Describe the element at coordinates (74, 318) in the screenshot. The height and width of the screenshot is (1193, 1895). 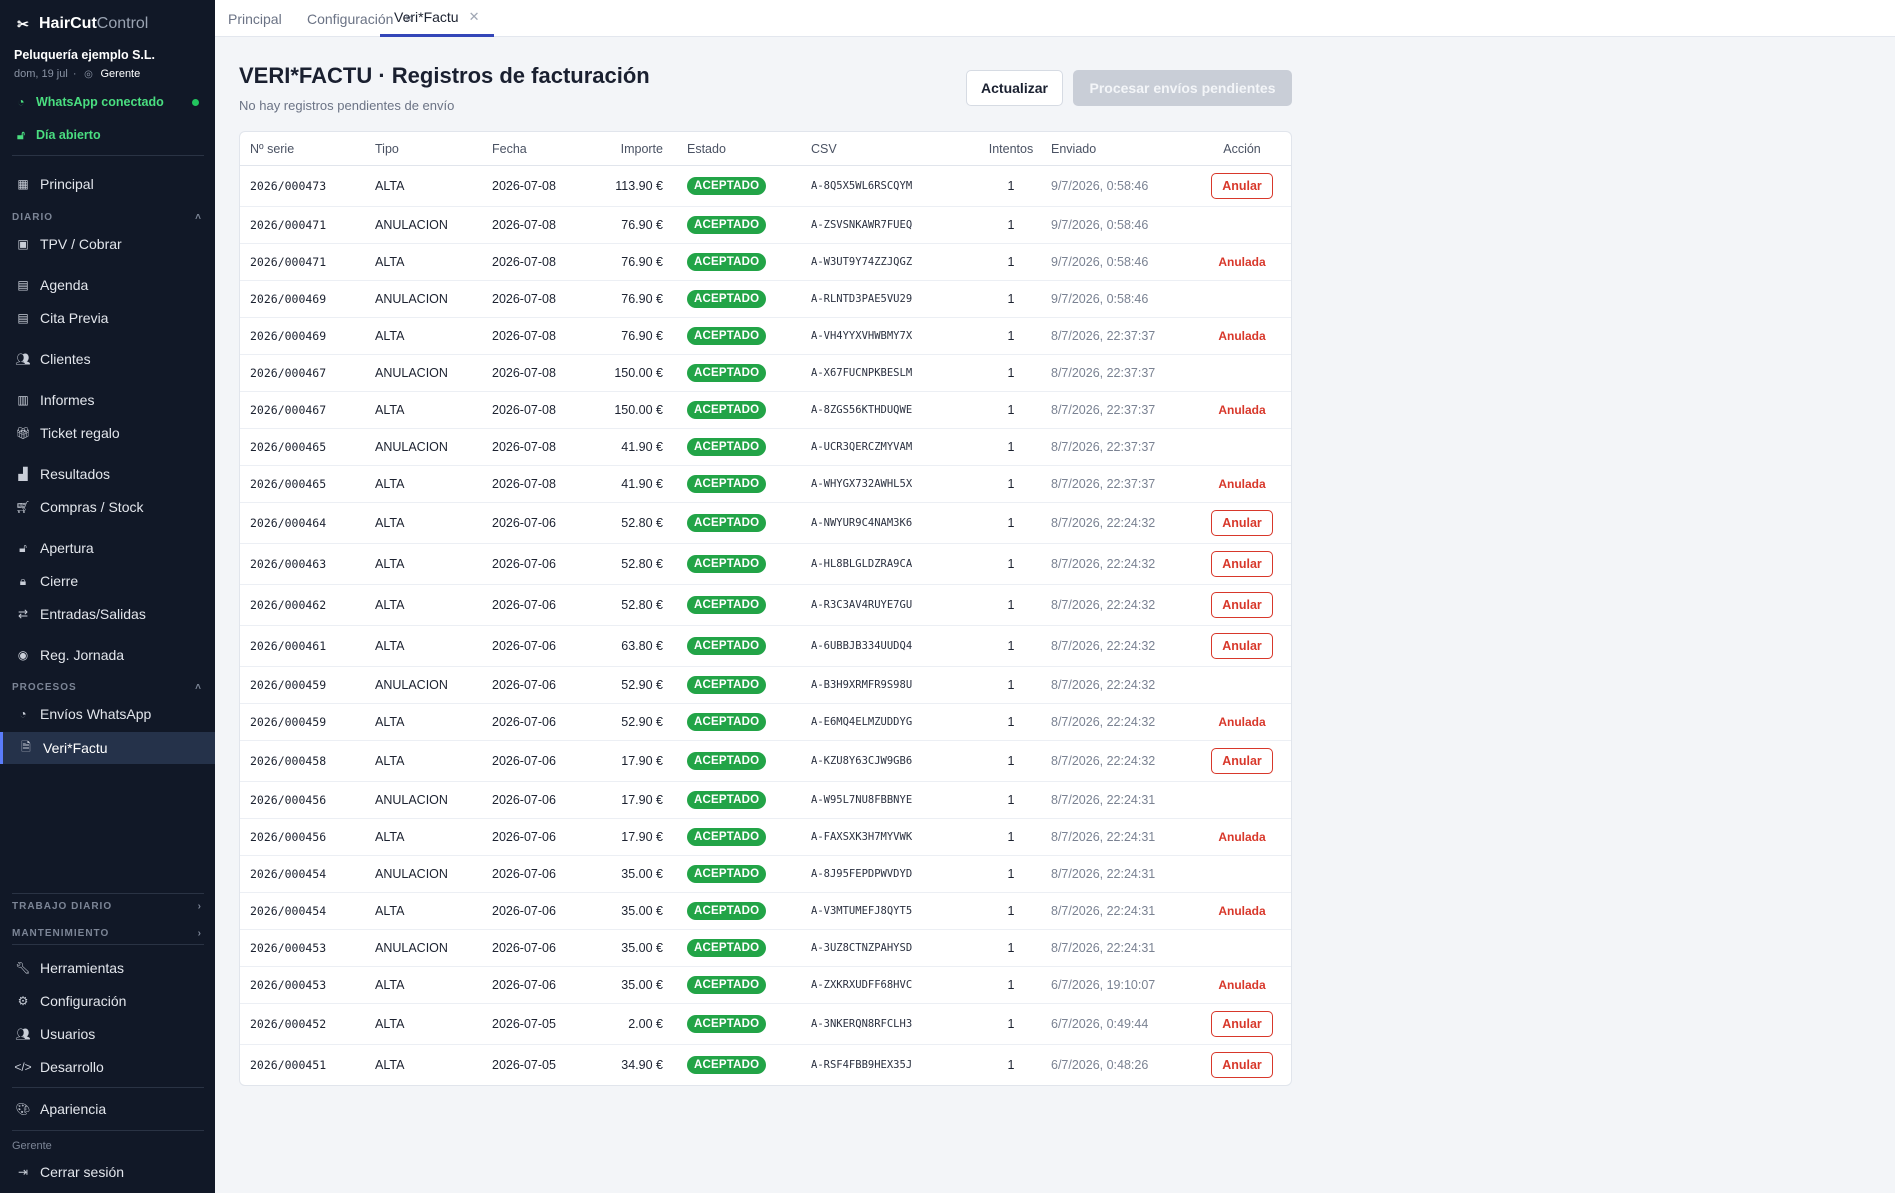
I see `nav-label: Cita Previa` at that location.